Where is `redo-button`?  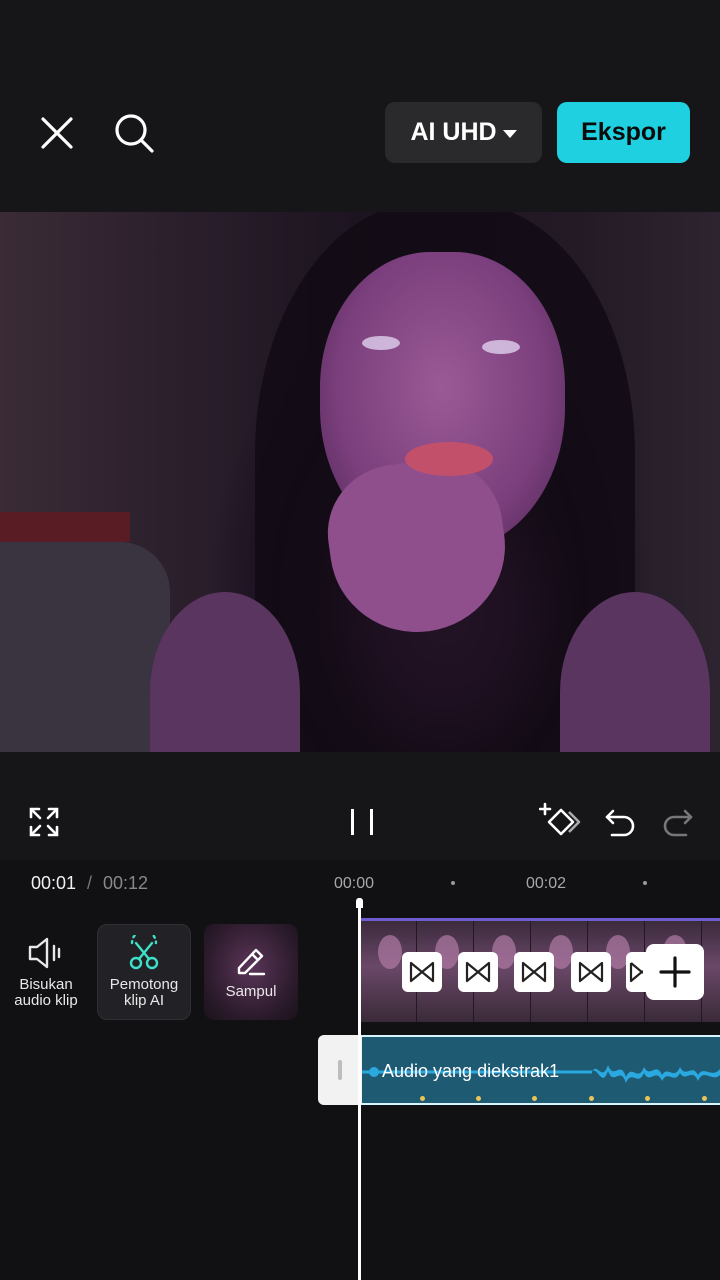
redo-button is located at coordinates (678, 822).